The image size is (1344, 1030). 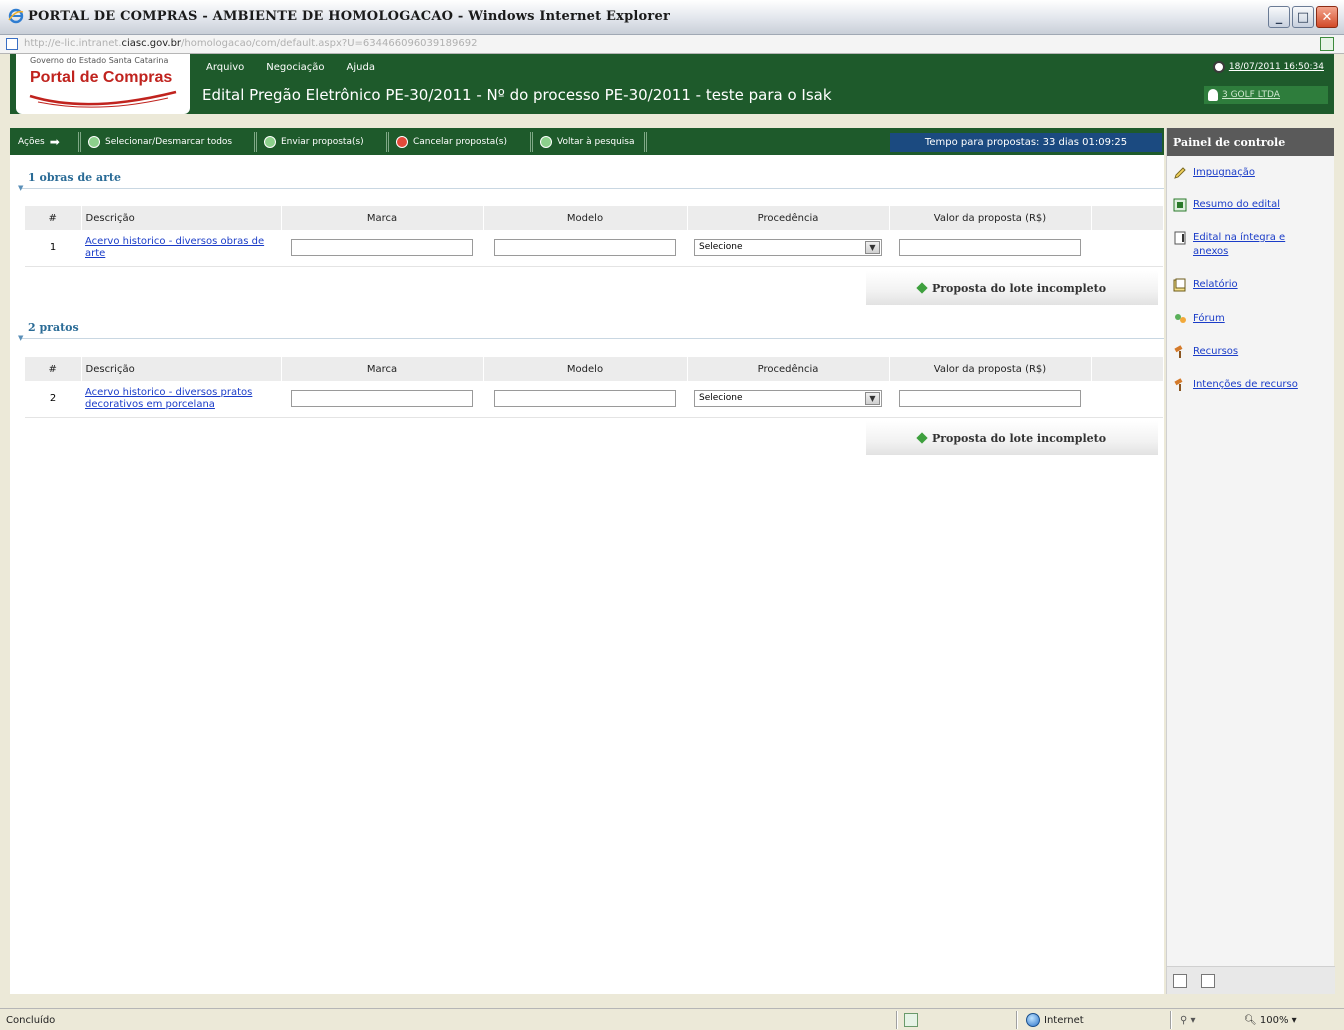 I want to click on panel-link-impugnacao: Impugnação, so click(x=1224, y=173).